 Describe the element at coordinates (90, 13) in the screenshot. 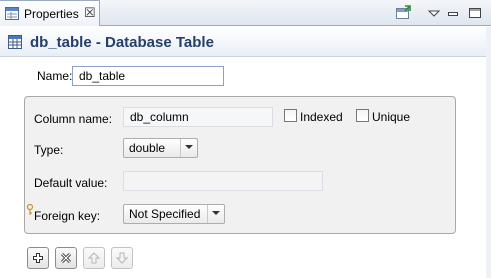

I see `close-icon: ☒` at that location.